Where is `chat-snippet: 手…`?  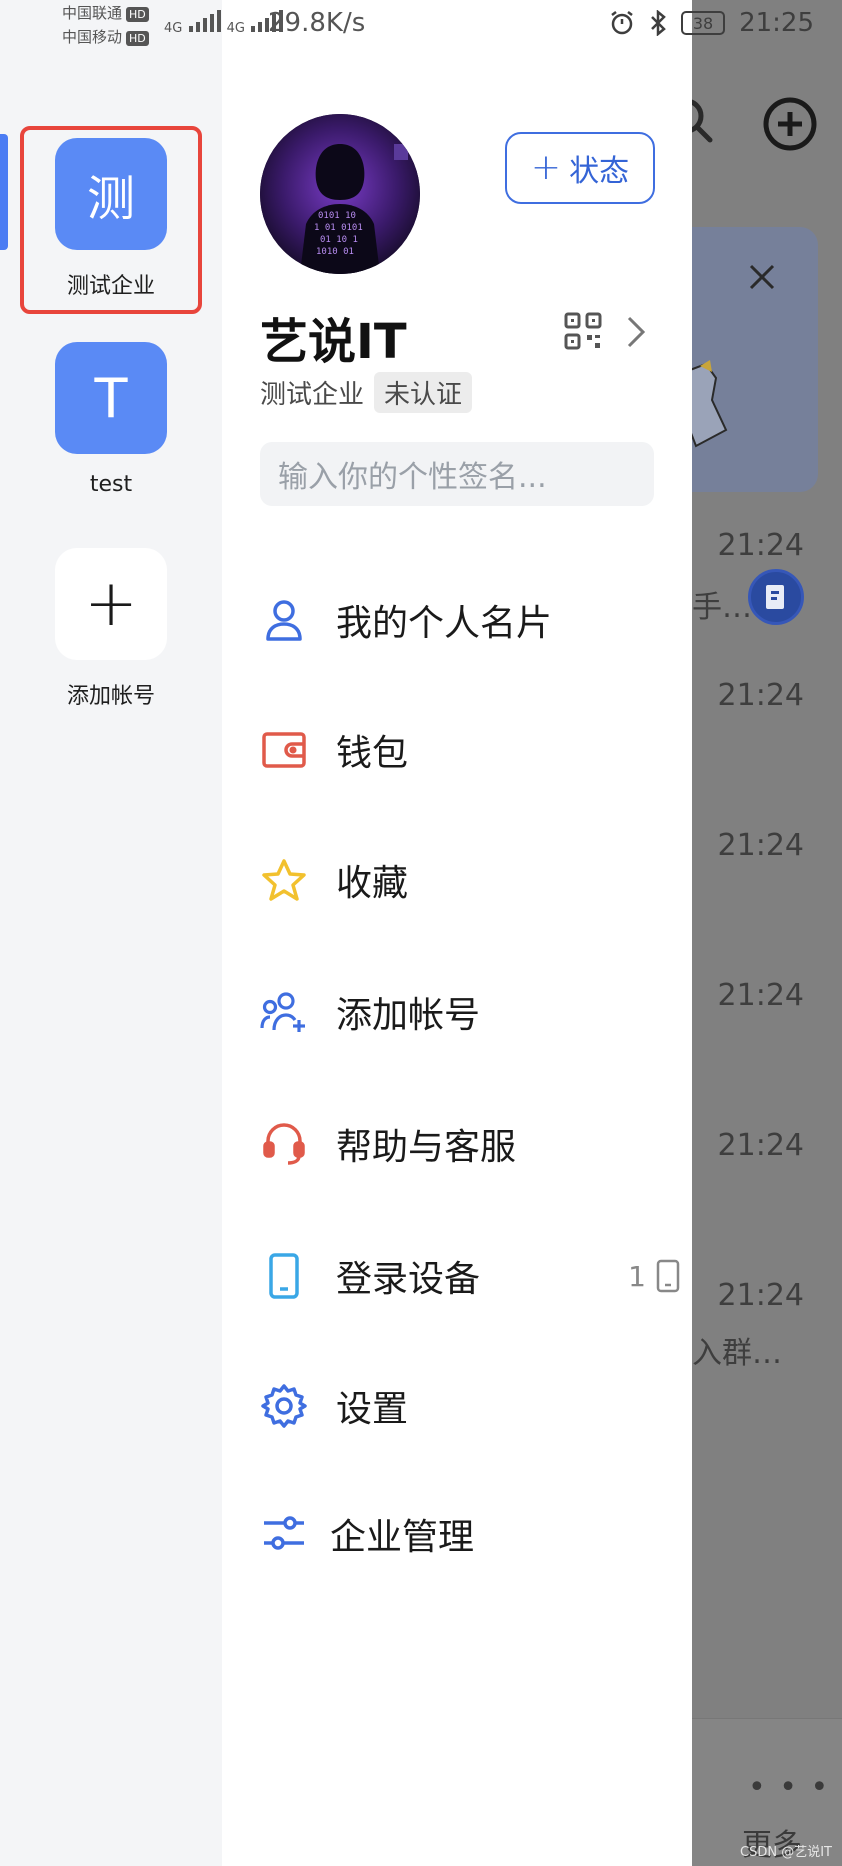 chat-snippet: 手… is located at coordinates (722, 607).